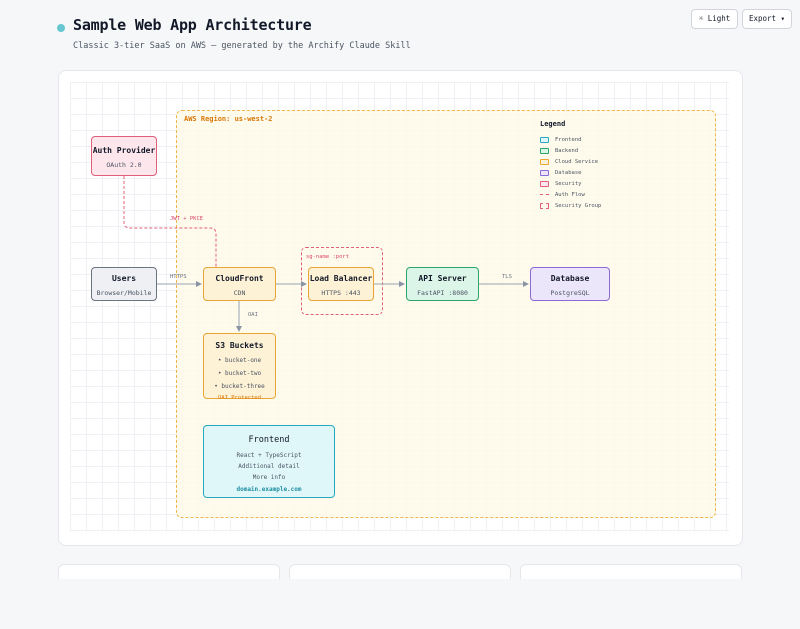  What do you see at coordinates (568, 172) in the screenshot?
I see `legend-label: Database` at bounding box center [568, 172].